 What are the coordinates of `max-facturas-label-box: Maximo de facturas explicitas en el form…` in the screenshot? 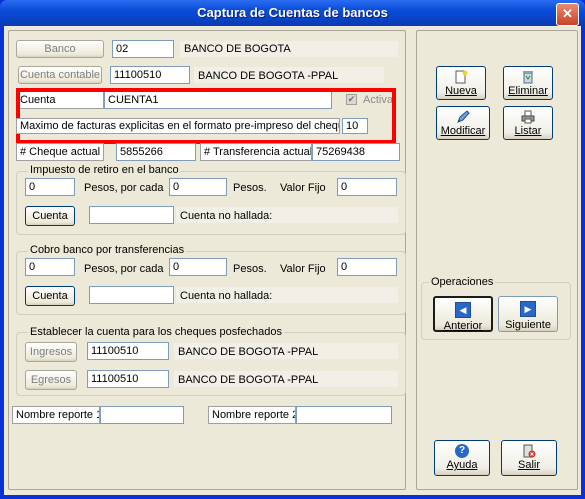 It's located at (178, 126).